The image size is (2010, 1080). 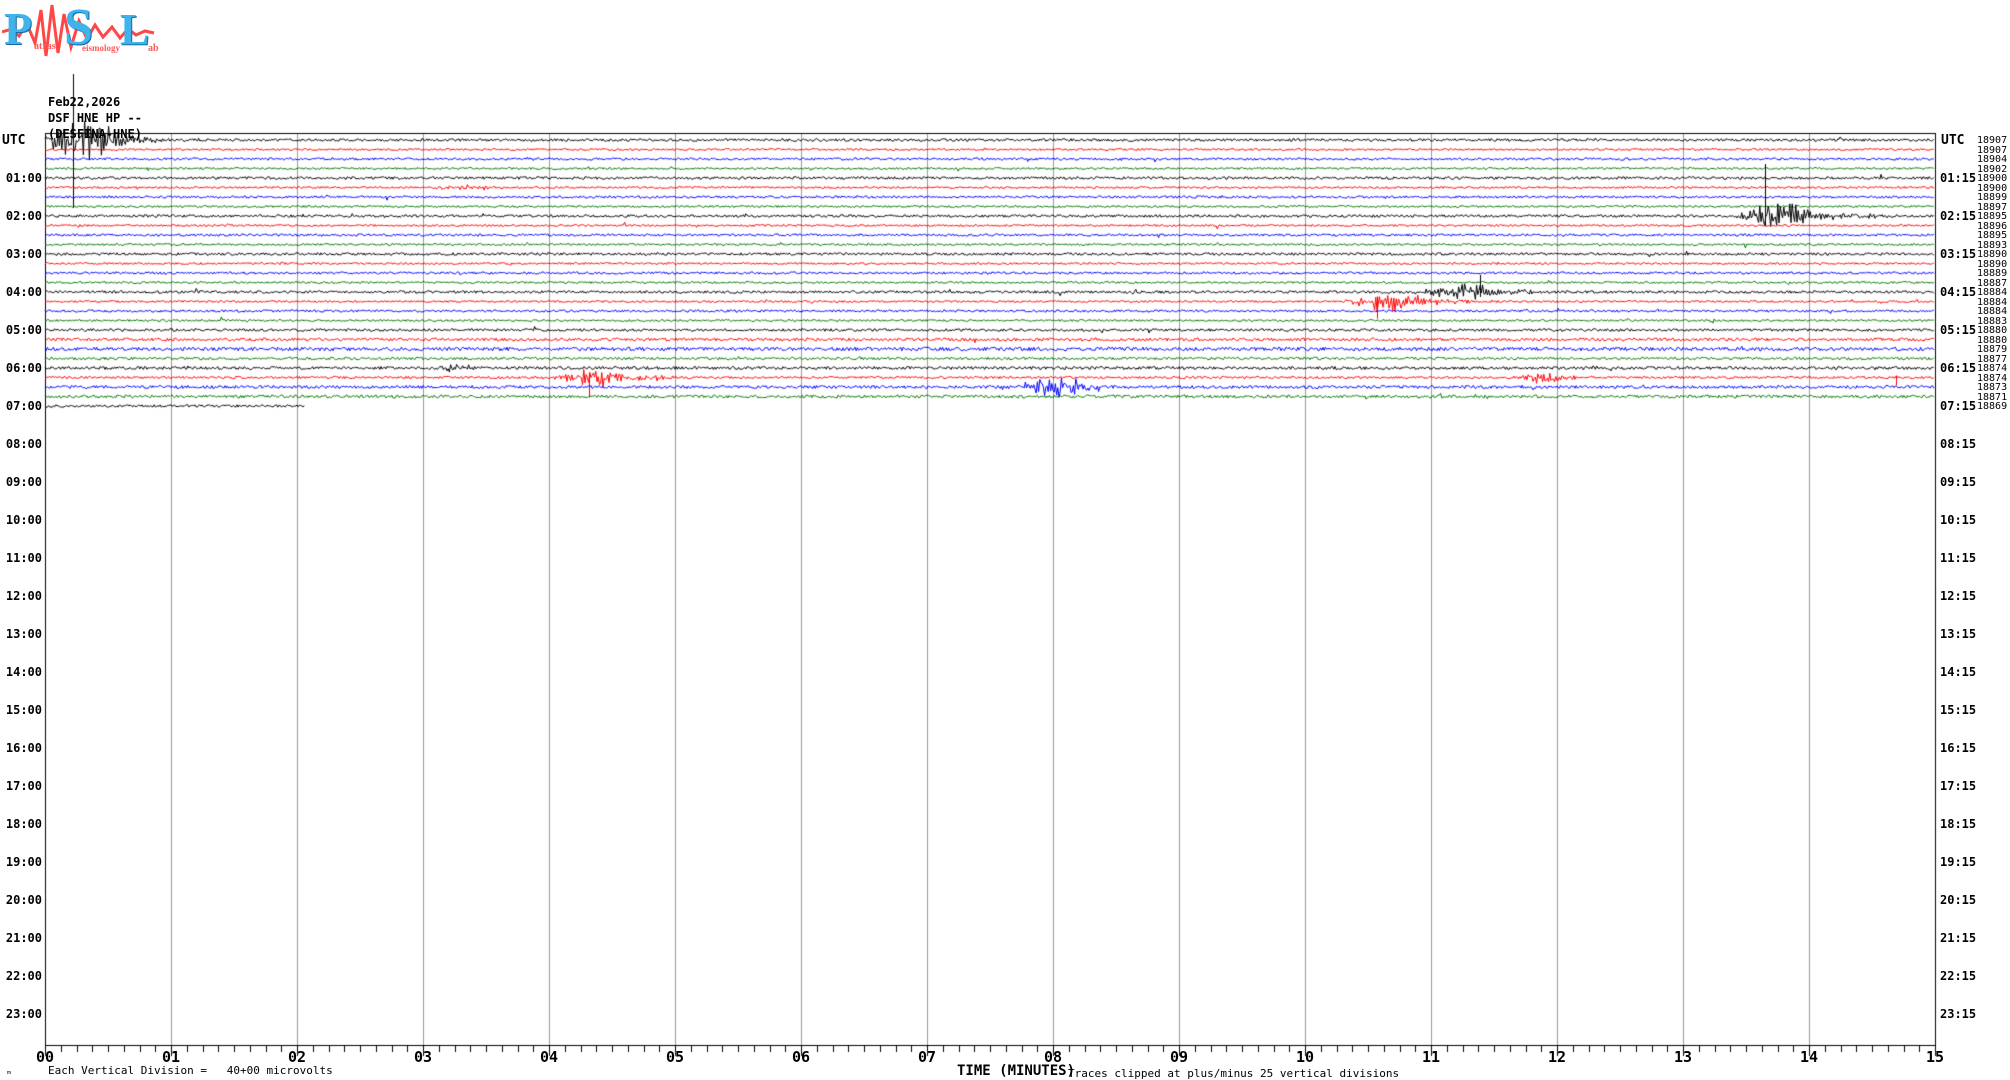 What do you see at coordinates (1958, 1014) in the screenshot?
I see `right-hour-label: 23:15` at bounding box center [1958, 1014].